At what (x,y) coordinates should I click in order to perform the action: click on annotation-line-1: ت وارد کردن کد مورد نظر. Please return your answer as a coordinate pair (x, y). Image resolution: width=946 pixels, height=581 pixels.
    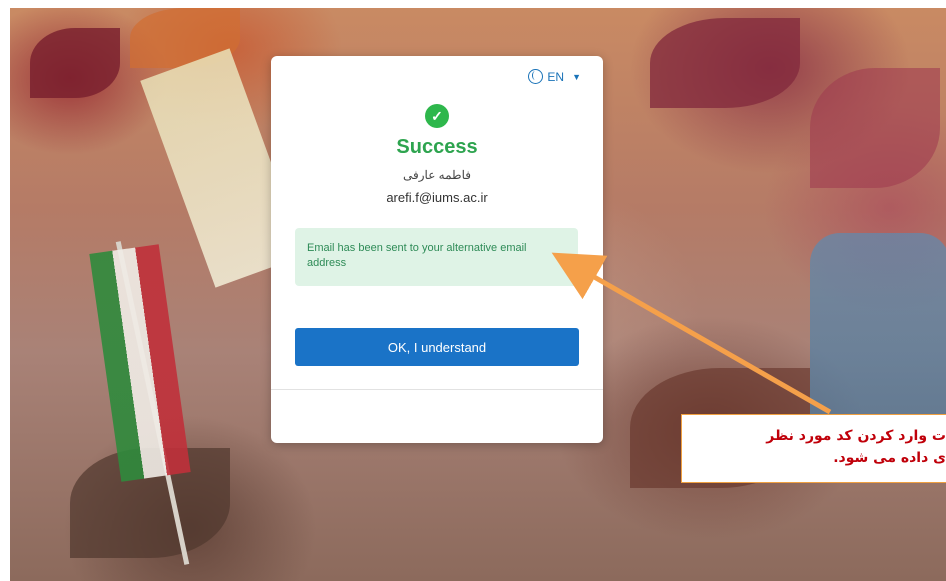
    Looking at the image, I should click on (856, 436).